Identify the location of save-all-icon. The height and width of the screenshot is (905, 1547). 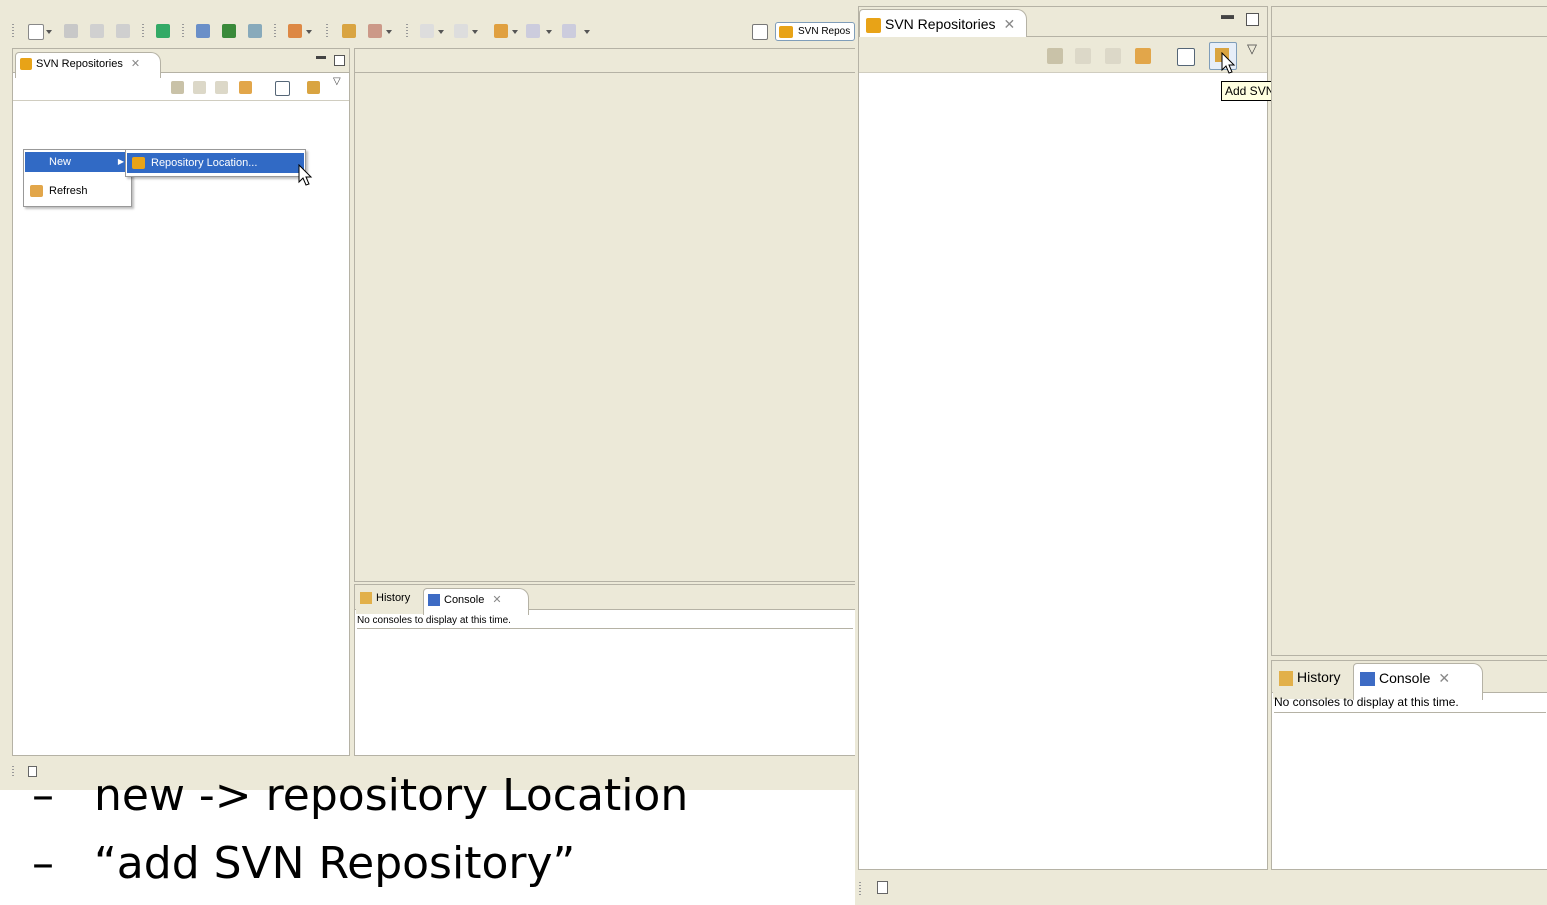
(97, 31).